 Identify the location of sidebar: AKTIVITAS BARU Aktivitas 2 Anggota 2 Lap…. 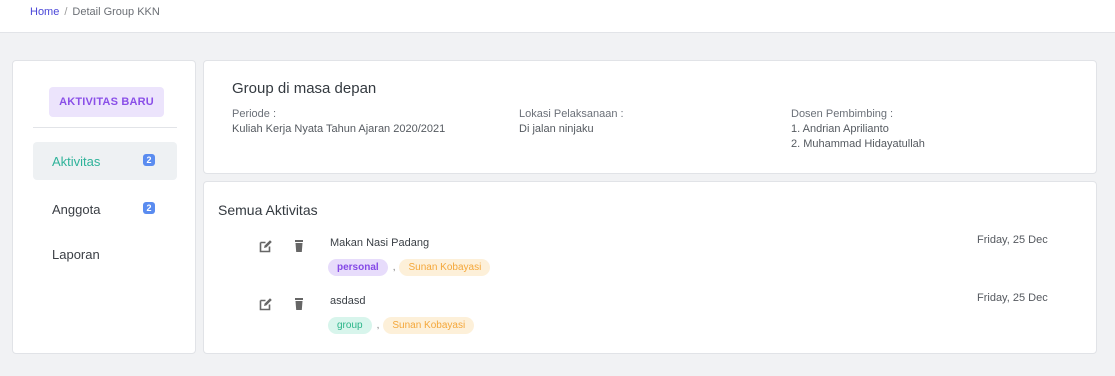
(104, 207).